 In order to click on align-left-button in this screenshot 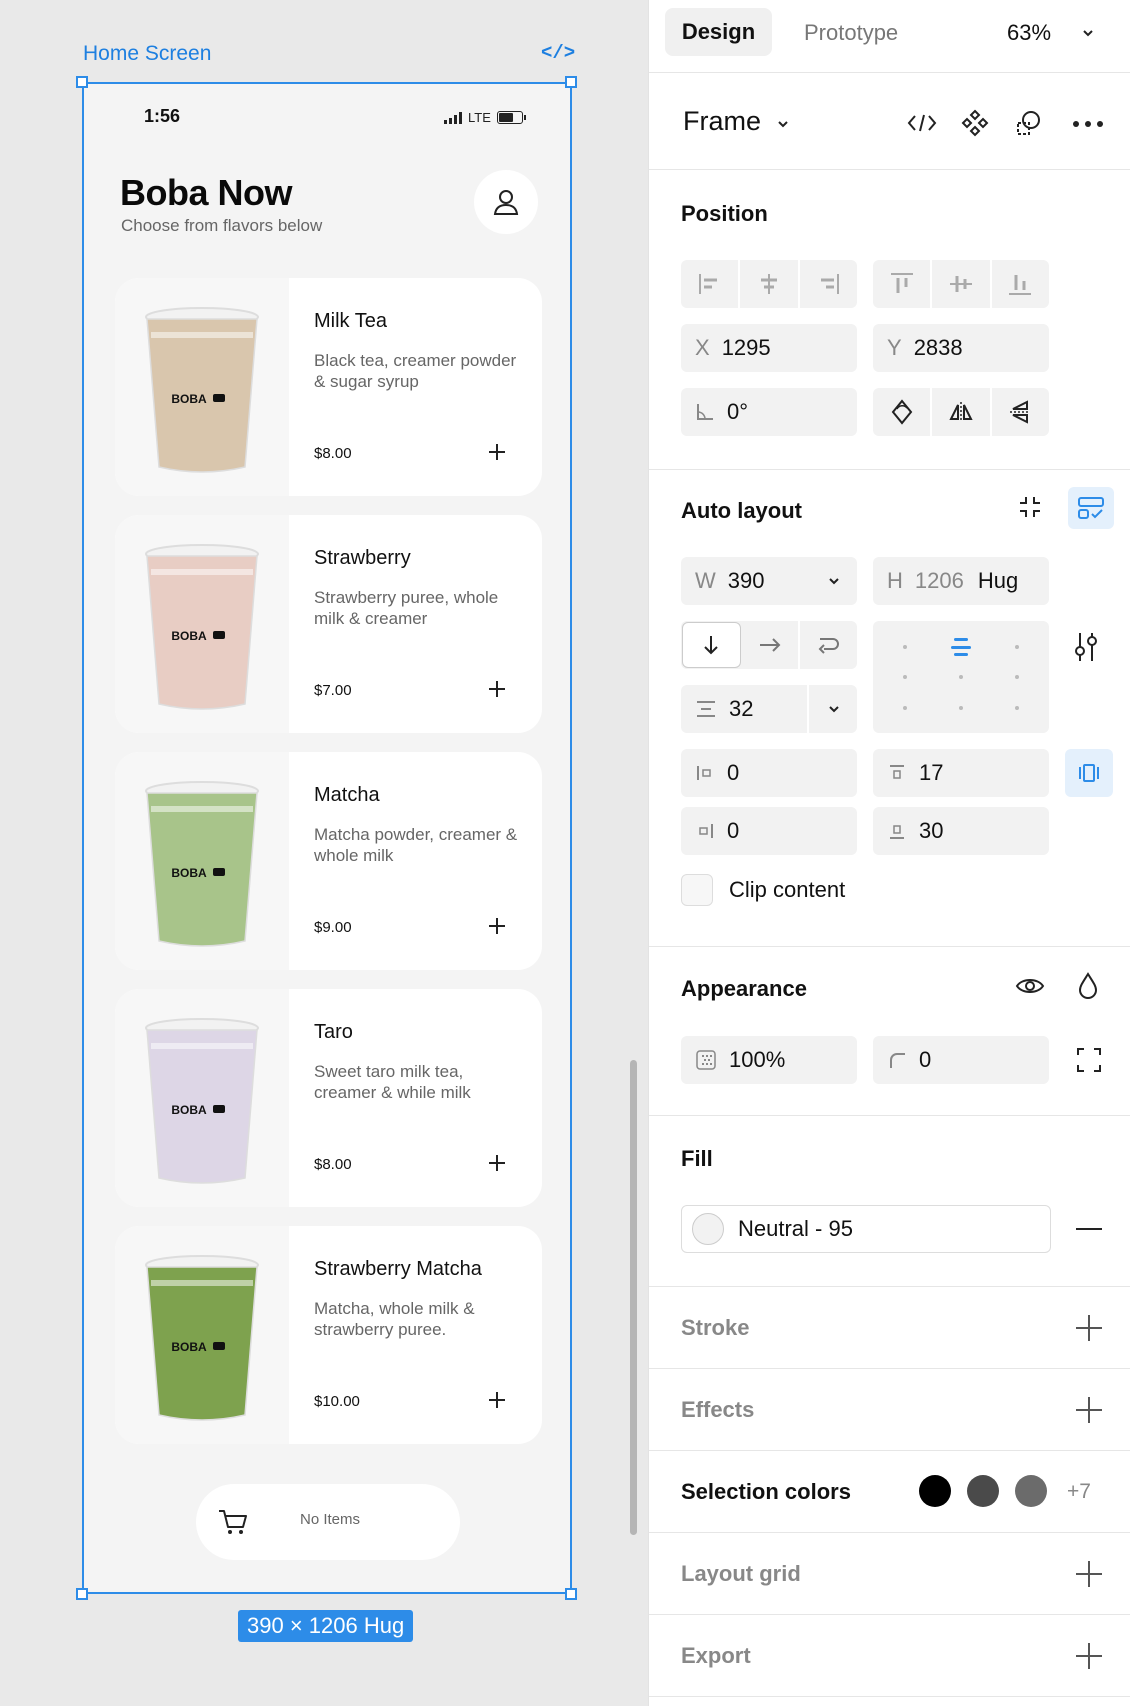, I will do `click(711, 284)`.